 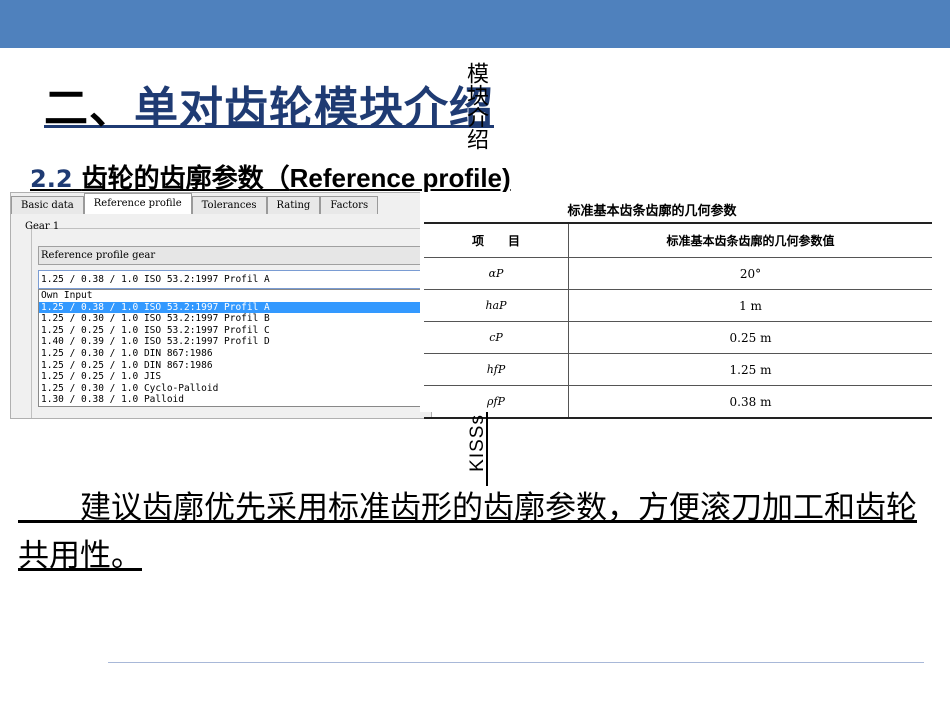 What do you see at coordinates (750, 402) in the screenshot?
I see `param-value: 0.38 m` at bounding box center [750, 402].